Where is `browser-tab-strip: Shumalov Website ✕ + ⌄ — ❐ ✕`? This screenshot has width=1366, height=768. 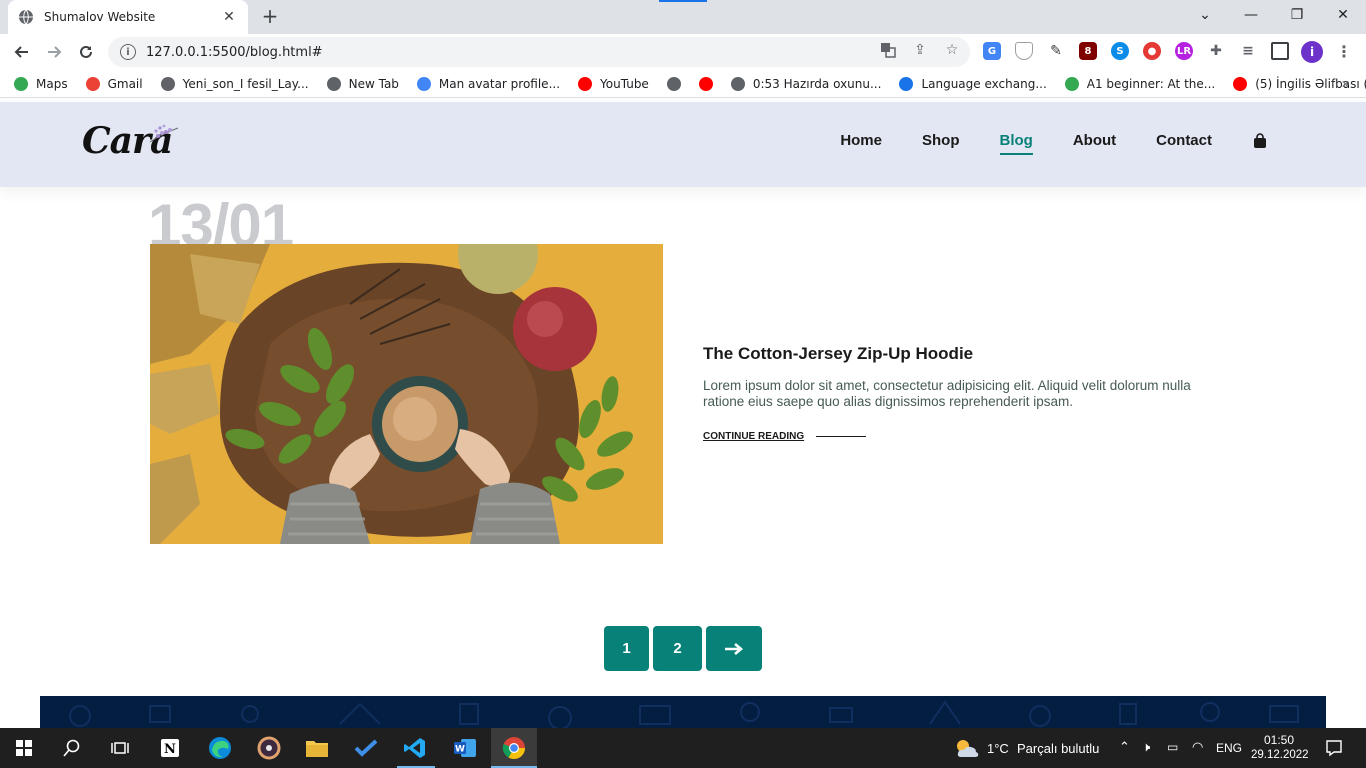 browser-tab-strip: Shumalov Website ✕ + ⌄ — ❐ ✕ is located at coordinates (683, 17).